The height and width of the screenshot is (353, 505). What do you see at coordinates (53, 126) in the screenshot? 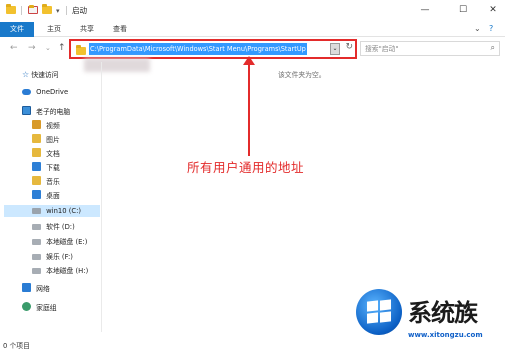
I see `sidebar-item-label: 视频` at bounding box center [53, 126].